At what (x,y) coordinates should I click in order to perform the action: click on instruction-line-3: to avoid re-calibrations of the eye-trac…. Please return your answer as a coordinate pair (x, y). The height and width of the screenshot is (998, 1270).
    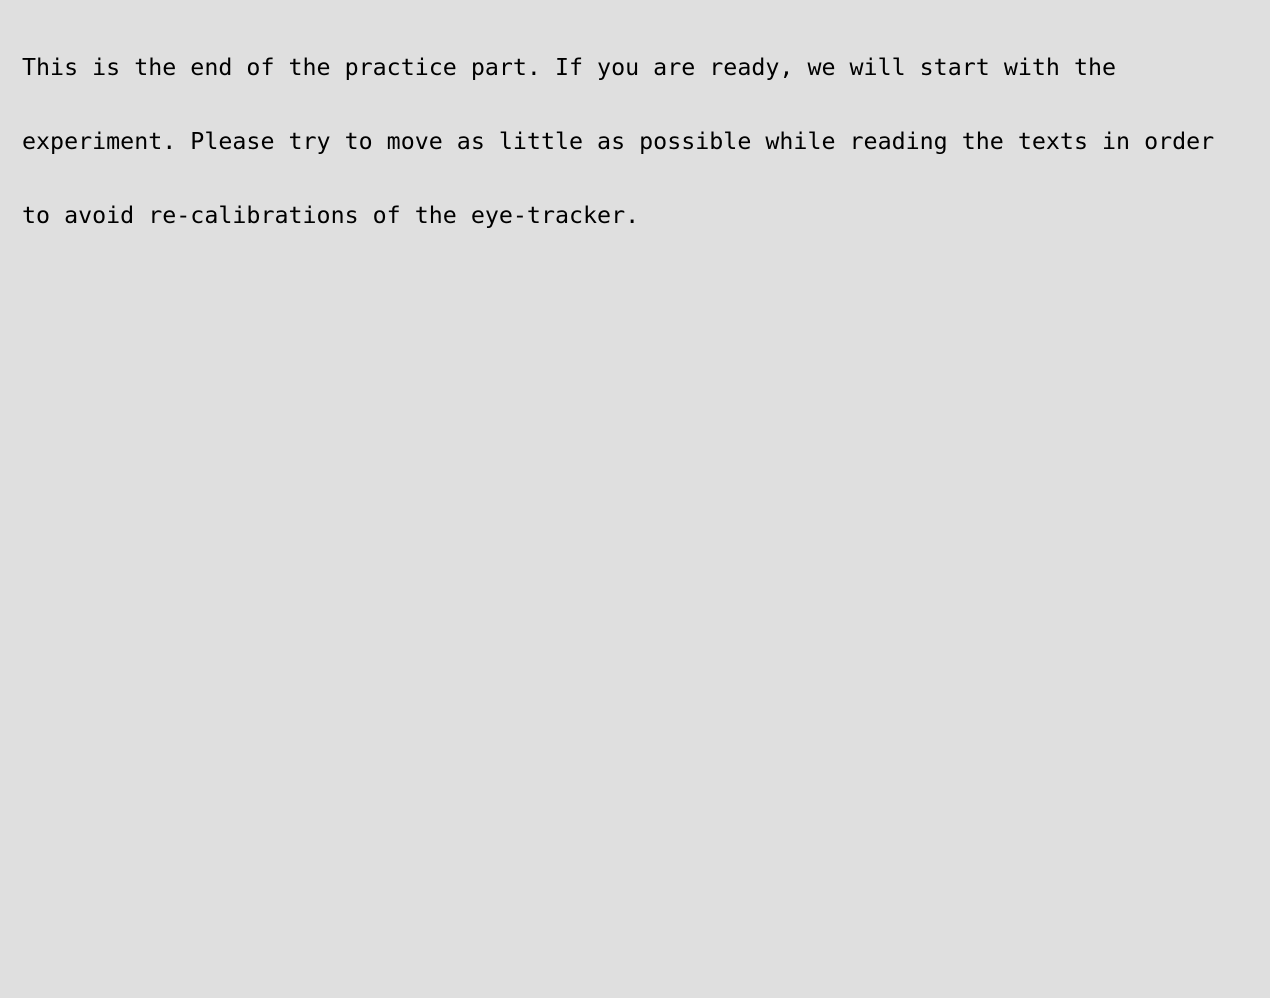
    Looking at the image, I should click on (331, 215).